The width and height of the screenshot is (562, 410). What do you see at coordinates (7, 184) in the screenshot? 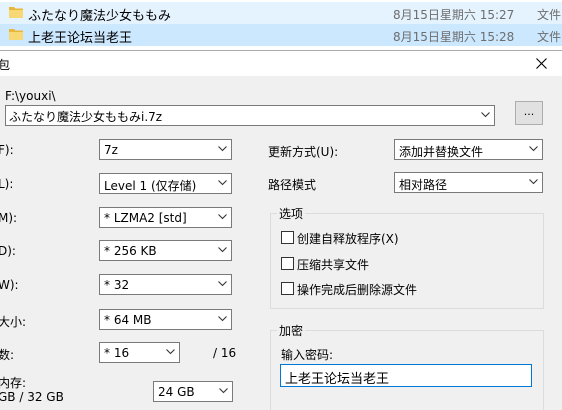
I see `level-label: L):` at bounding box center [7, 184].